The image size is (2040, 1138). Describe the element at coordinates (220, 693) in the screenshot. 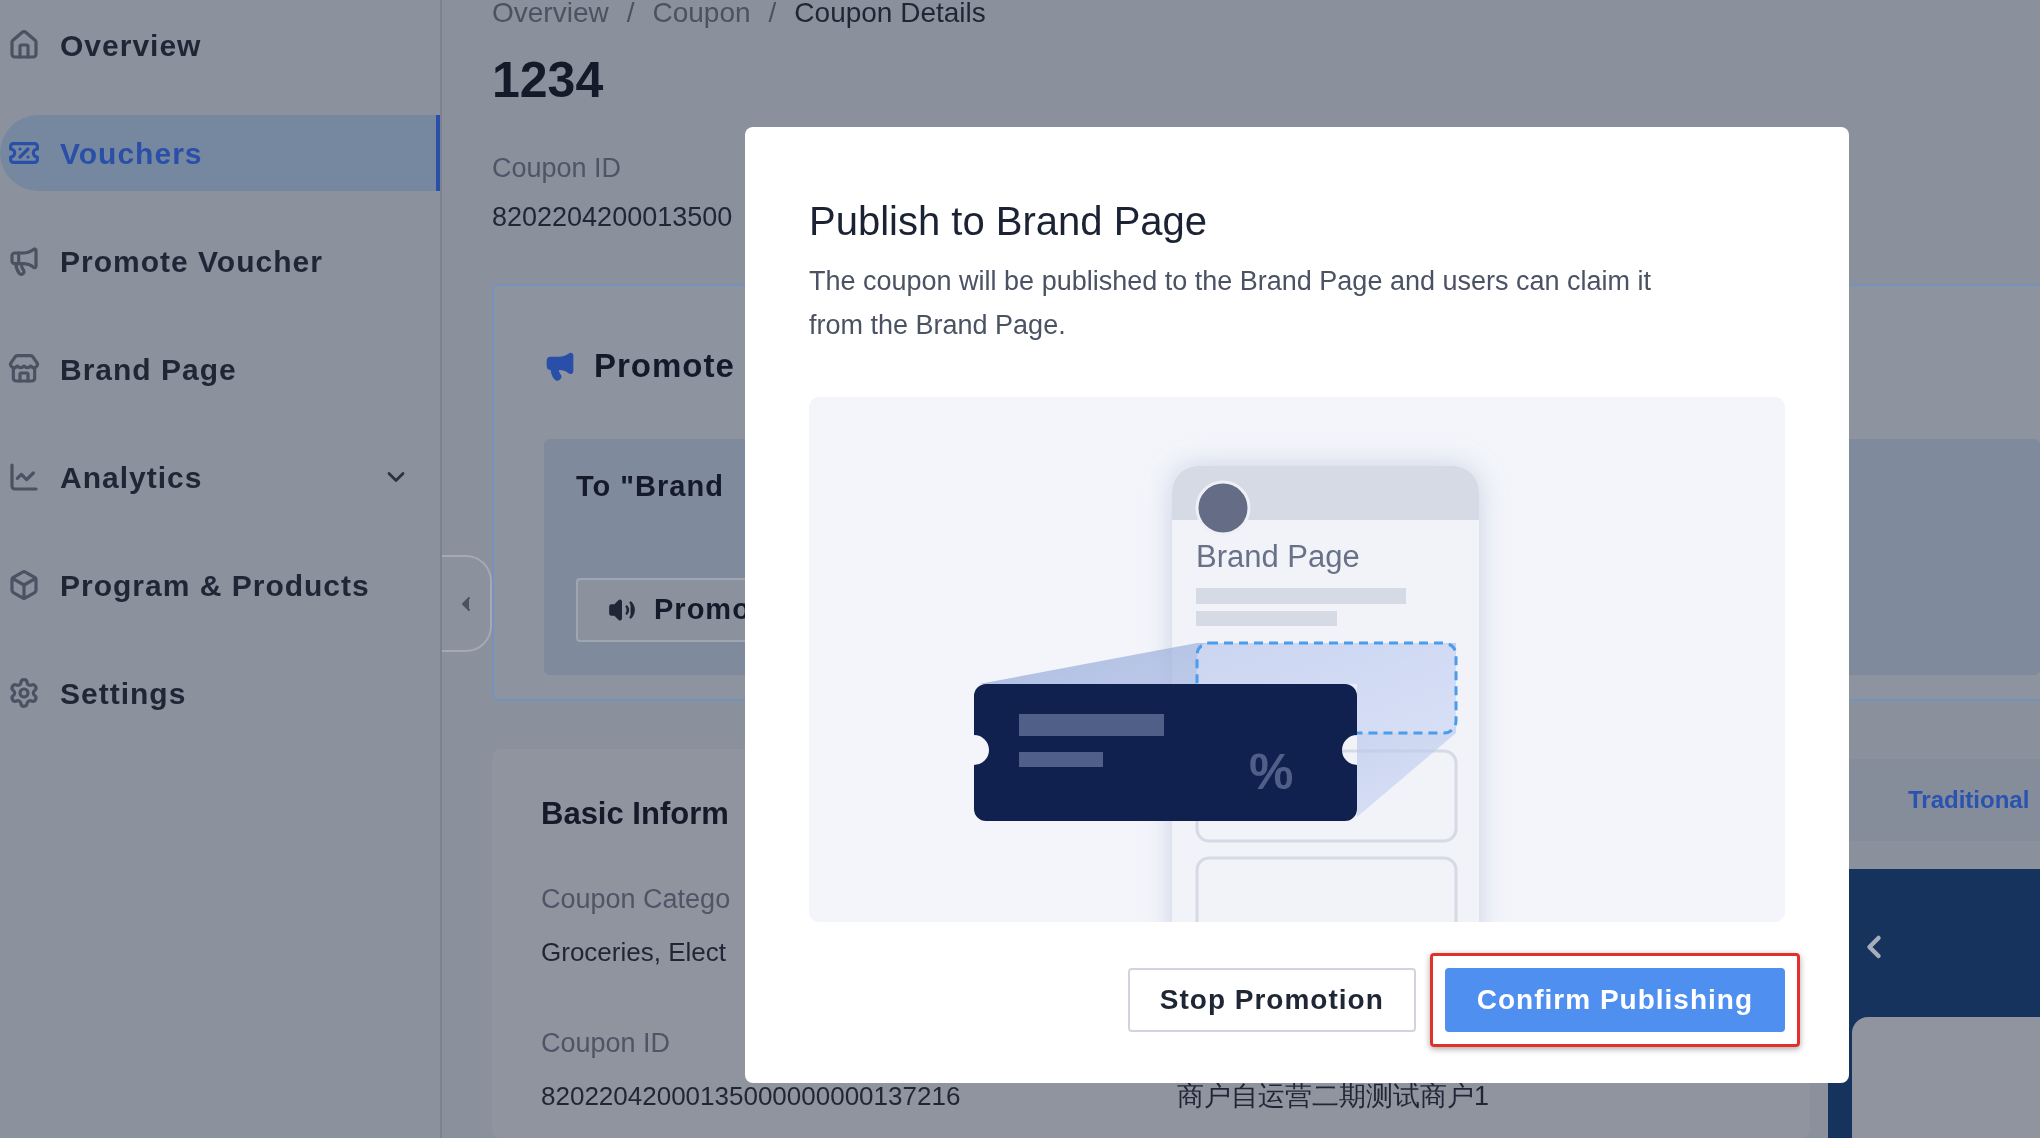

I see `sidebar-item: Settings` at that location.